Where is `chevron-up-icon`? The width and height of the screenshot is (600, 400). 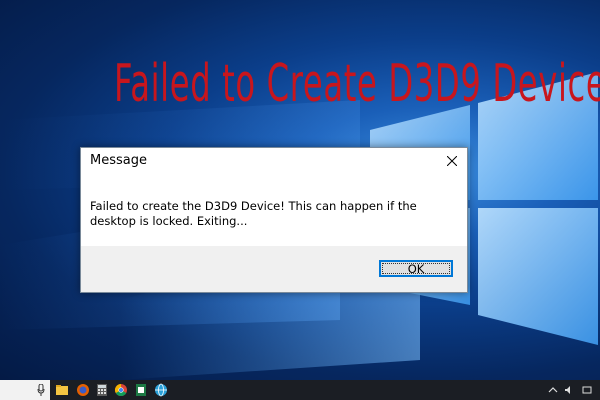 chevron-up-icon is located at coordinates (553, 390).